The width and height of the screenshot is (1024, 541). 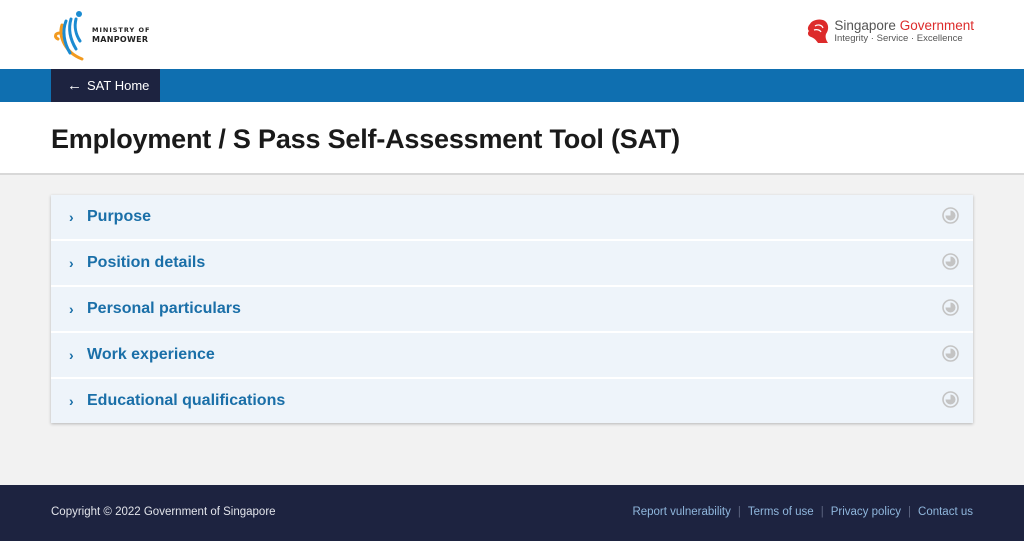 What do you see at coordinates (186, 400) in the screenshot?
I see `accordion-item-label: Educational qualifications` at bounding box center [186, 400].